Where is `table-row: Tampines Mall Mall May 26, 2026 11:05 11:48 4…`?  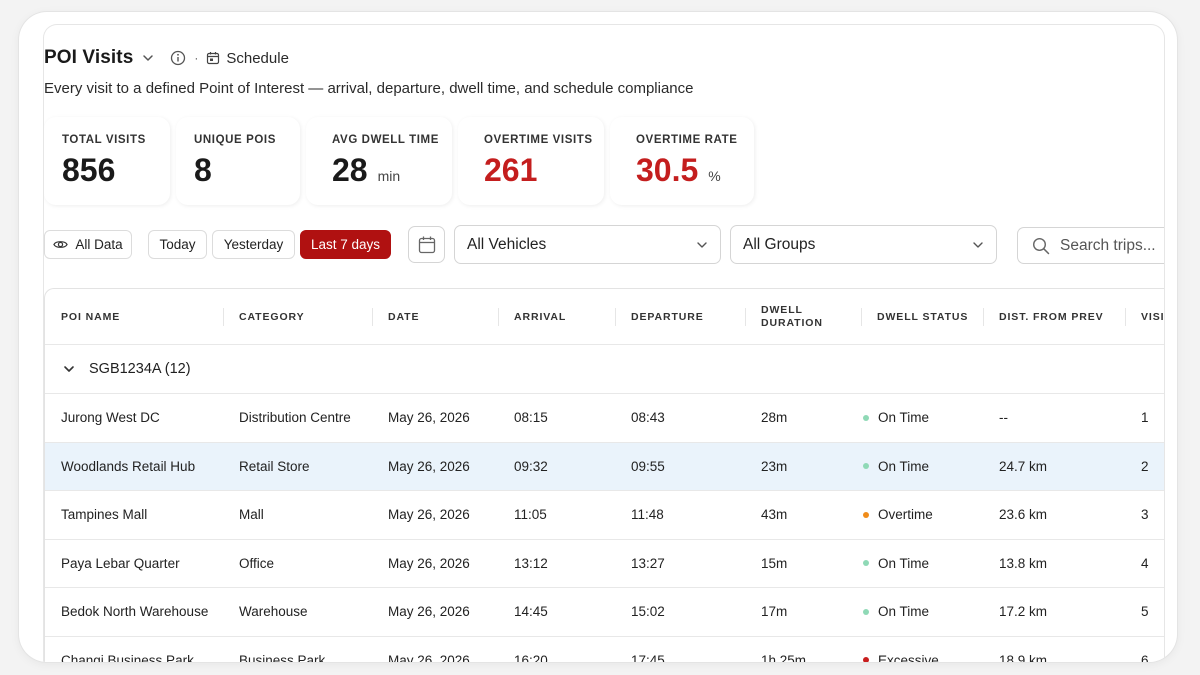
table-row: Tampines Mall Mall May 26, 2026 11:05 11:48 4… is located at coordinates (604, 515).